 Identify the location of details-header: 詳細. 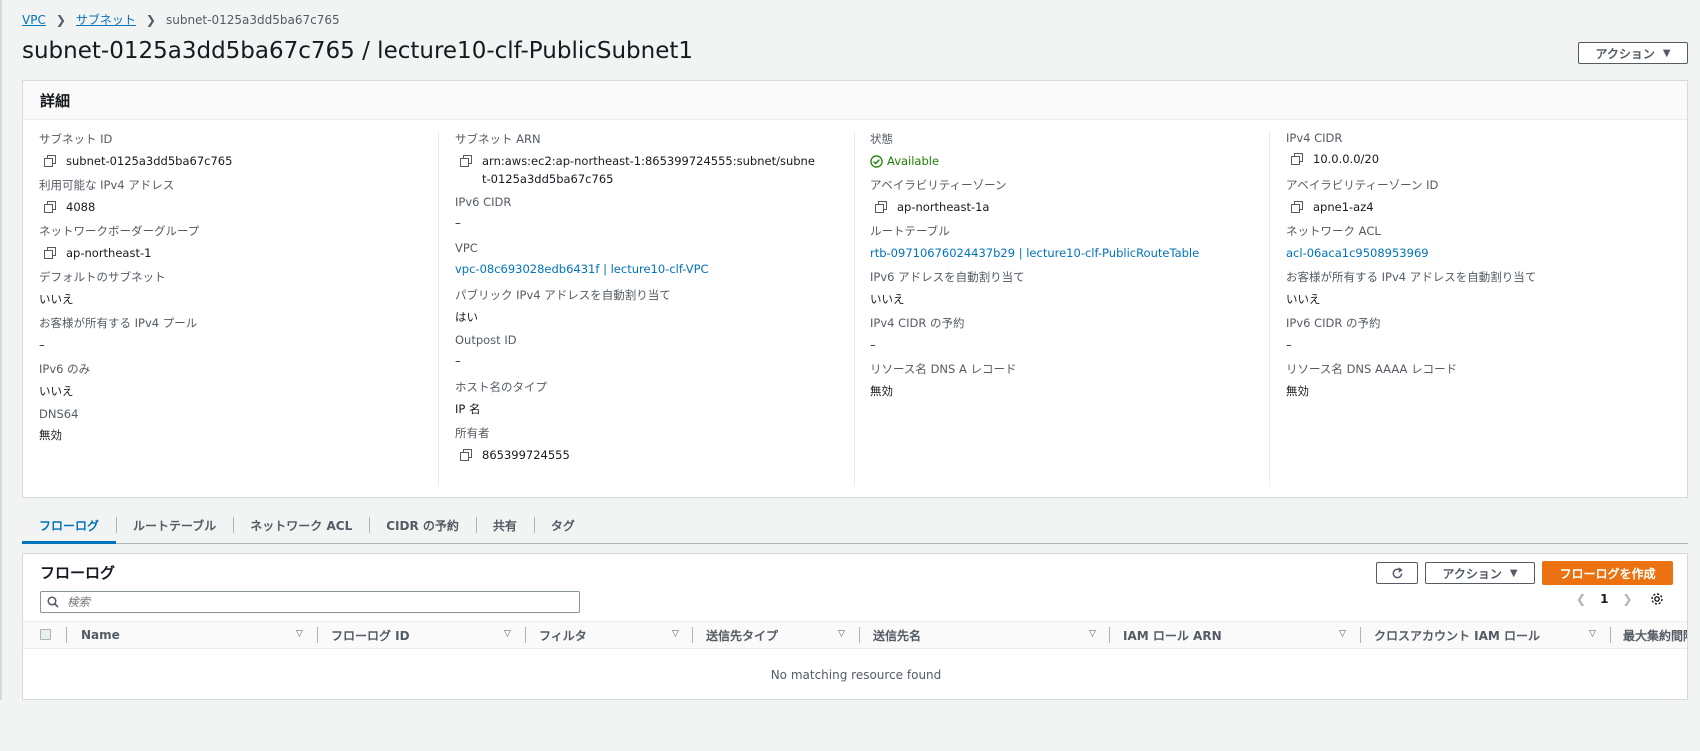
(855, 100).